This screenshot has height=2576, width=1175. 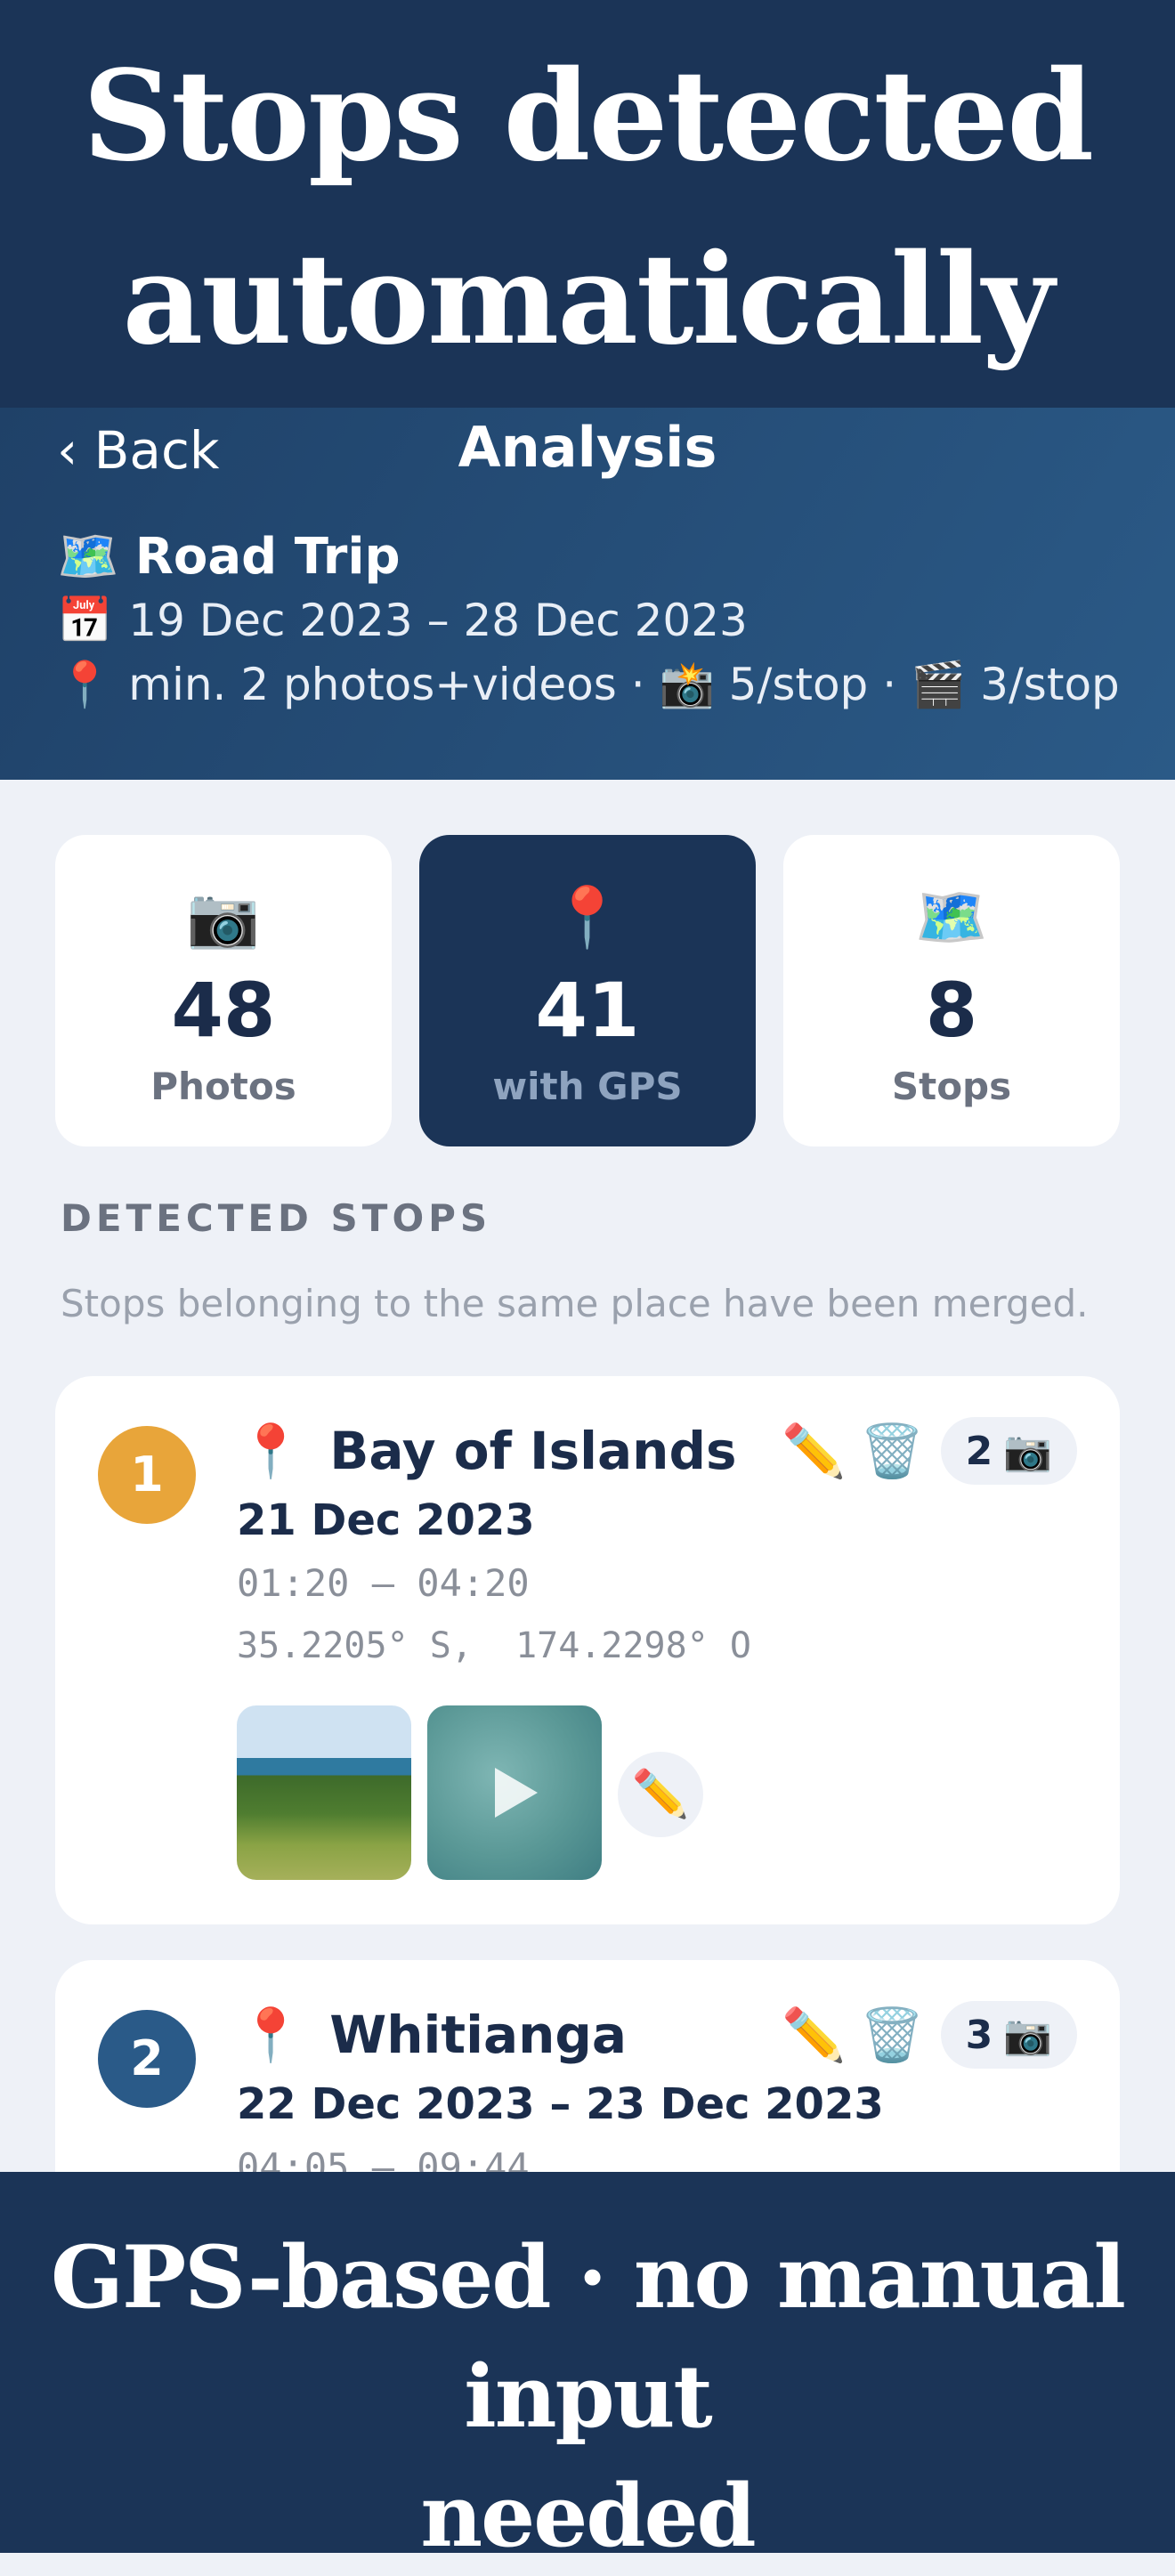 What do you see at coordinates (276, 1218) in the screenshot?
I see `section-title: DETECTED STOPS` at bounding box center [276, 1218].